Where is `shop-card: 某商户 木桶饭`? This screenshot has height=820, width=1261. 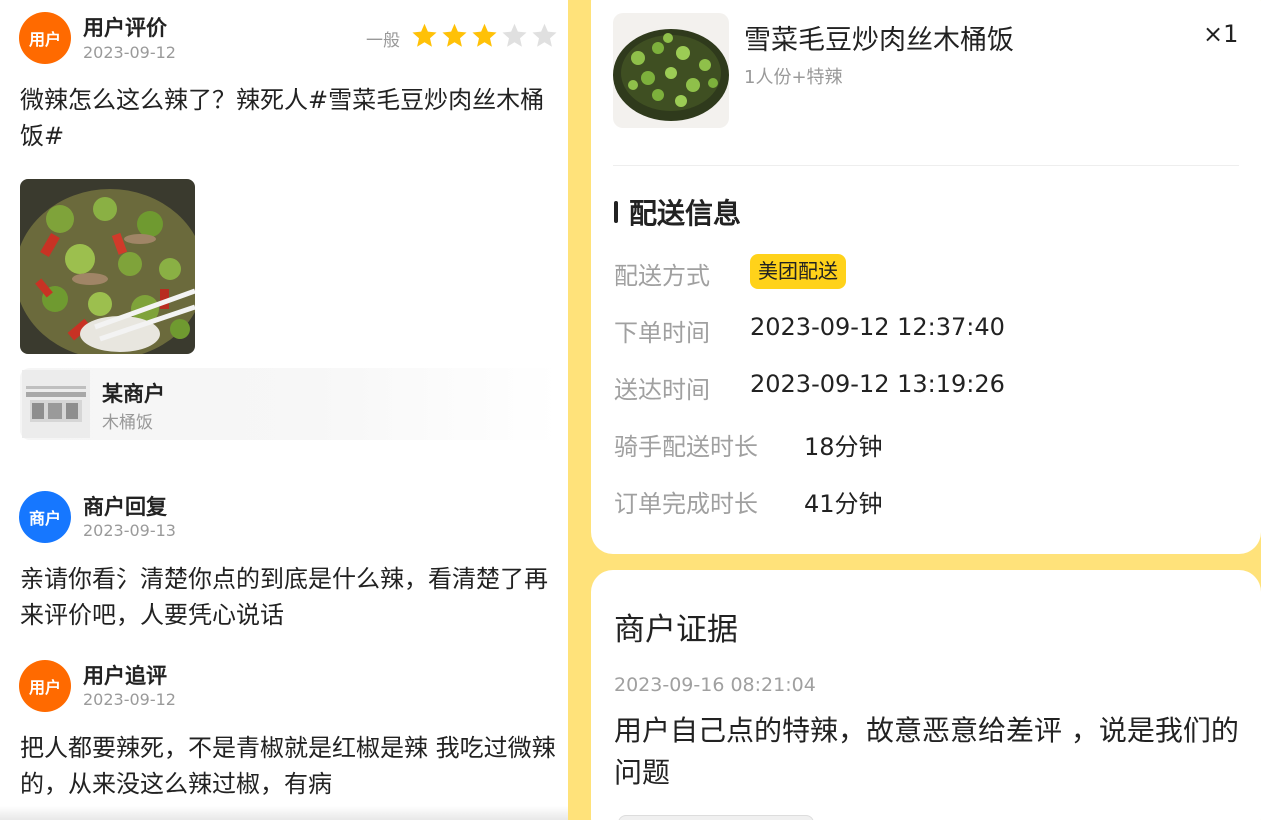 shop-card: 某商户 木桶饭 is located at coordinates (290, 404).